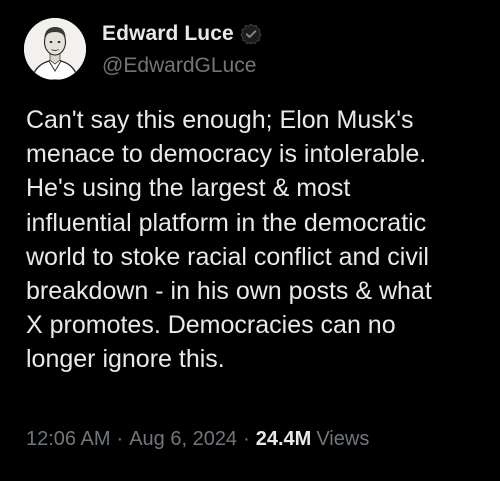 The width and height of the screenshot is (500, 481). I want to click on author-display-name: Edward Luce, so click(168, 34).